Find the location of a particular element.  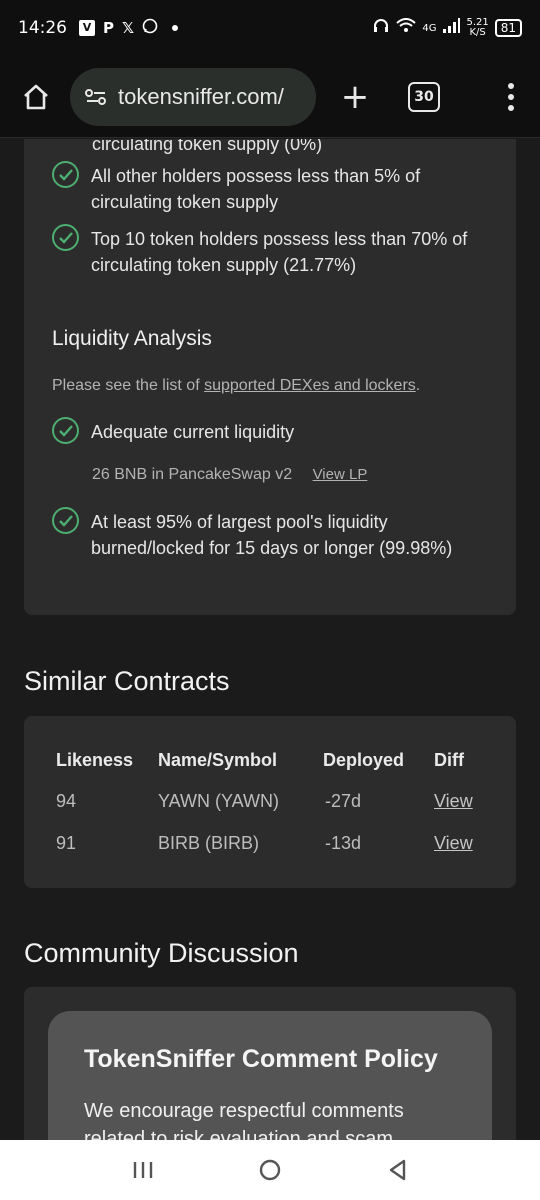

status-bar: 14:26 V P 𝕏 4G 5.21 K/S 81 is located at coordinates (270, 28).